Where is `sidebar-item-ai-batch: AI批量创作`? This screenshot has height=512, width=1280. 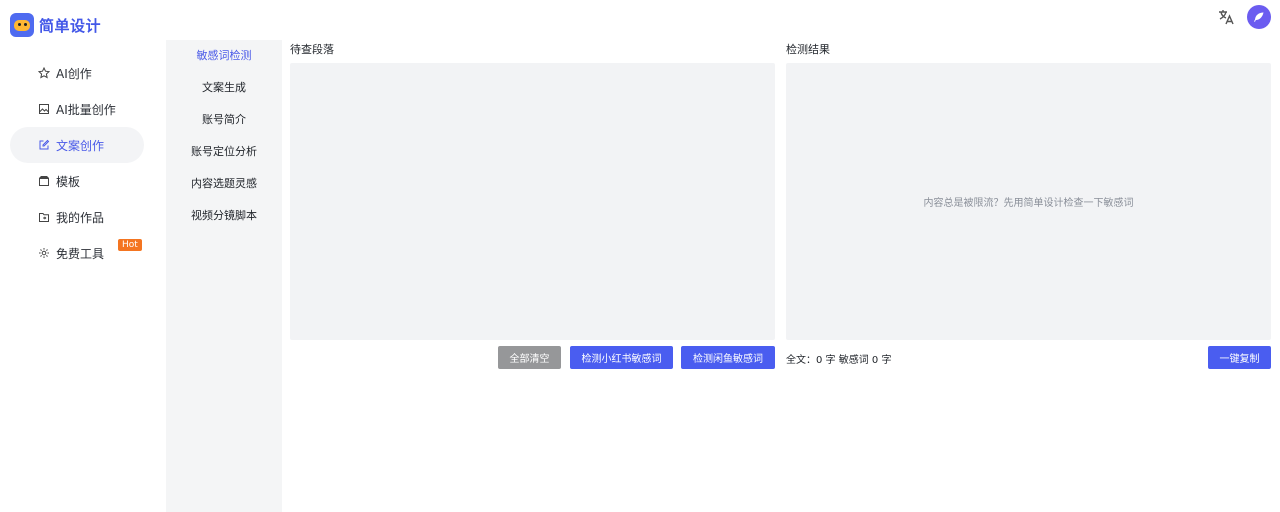
sidebar-item-ai-batch: AI批量创作 is located at coordinates (77, 109).